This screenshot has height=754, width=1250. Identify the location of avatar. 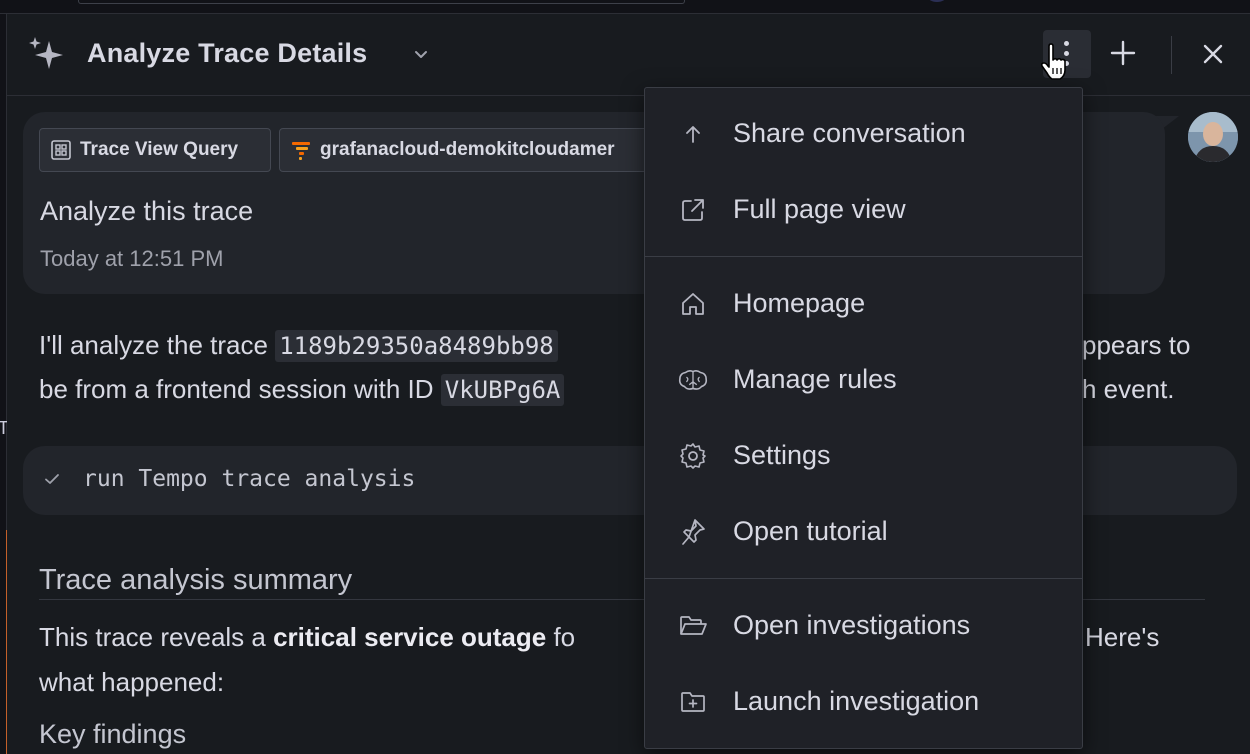
(1213, 137).